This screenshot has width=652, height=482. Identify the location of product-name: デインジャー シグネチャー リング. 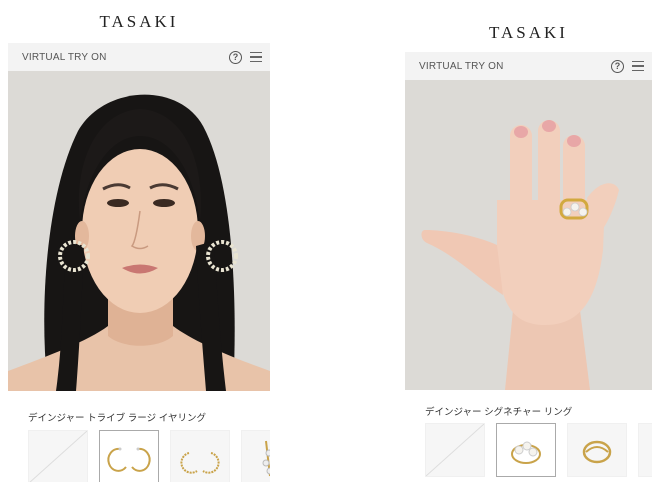
(499, 412).